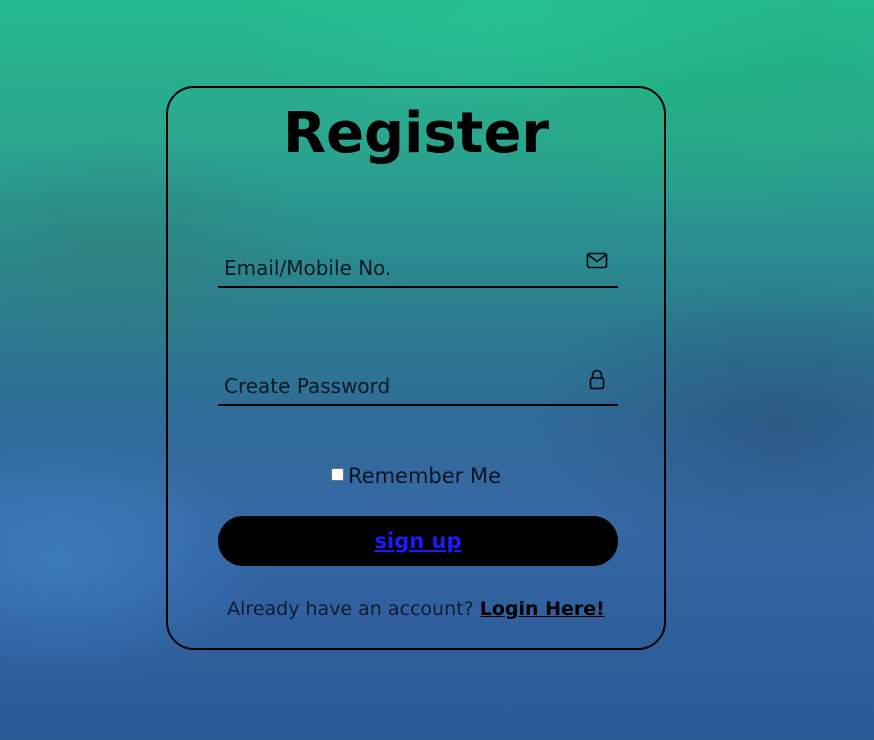 The image size is (874, 740). I want to click on signup-link: sign up, so click(418, 541).